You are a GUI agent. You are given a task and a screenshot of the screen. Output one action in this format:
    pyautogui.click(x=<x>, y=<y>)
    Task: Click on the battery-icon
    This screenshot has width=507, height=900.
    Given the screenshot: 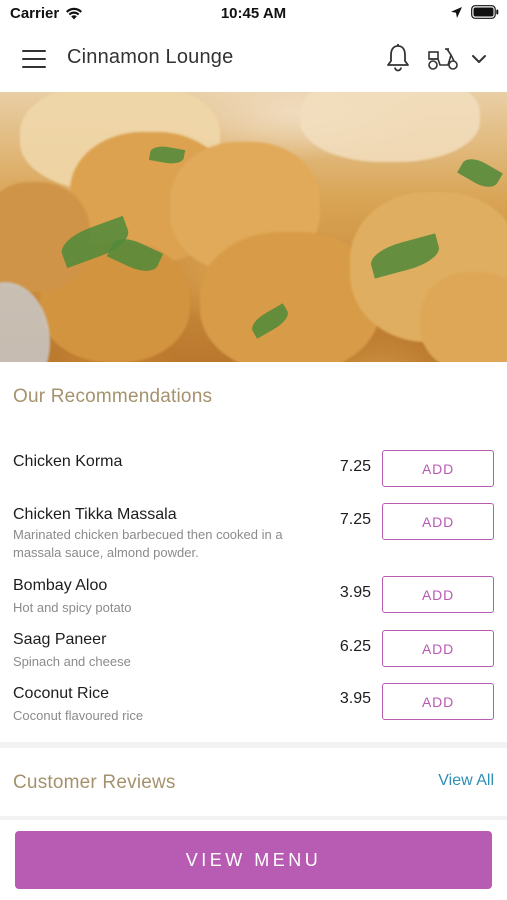 What is the action you would take?
    pyautogui.click(x=485, y=12)
    